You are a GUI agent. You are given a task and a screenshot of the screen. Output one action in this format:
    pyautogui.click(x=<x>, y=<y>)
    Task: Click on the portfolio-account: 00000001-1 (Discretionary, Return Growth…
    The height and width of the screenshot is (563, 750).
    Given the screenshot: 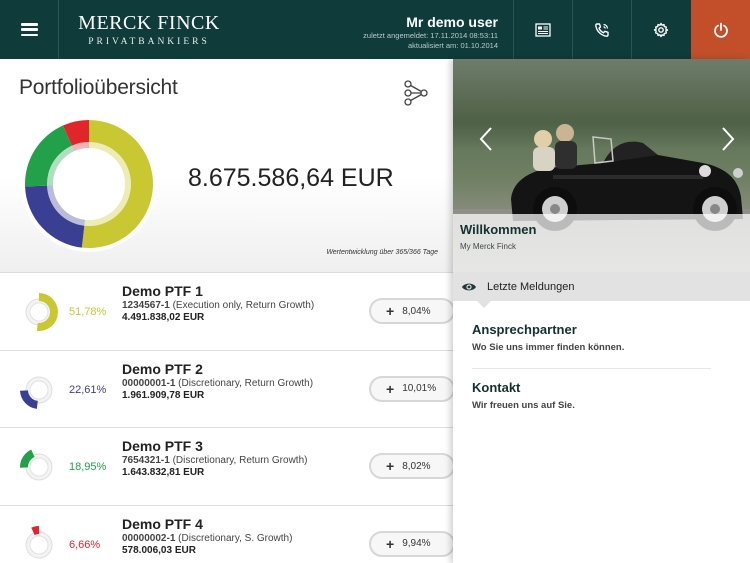 What is the action you would take?
    pyautogui.click(x=218, y=383)
    